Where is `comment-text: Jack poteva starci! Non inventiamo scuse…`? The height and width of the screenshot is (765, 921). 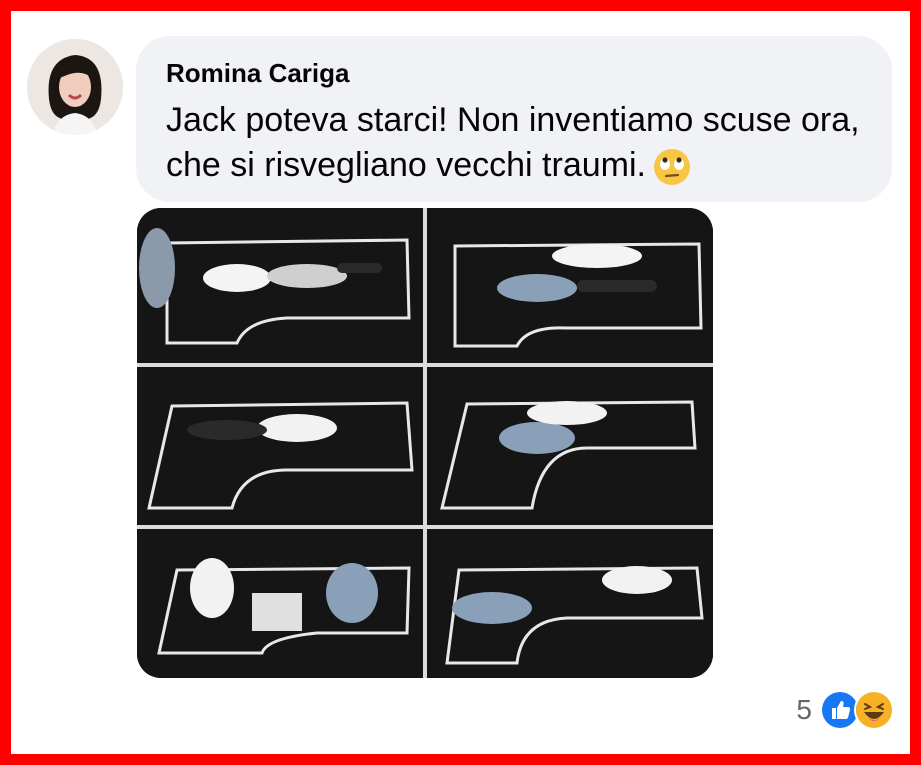
comment-text: Jack poteva starci! Non inventiamo scuse… is located at coordinates (513, 142).